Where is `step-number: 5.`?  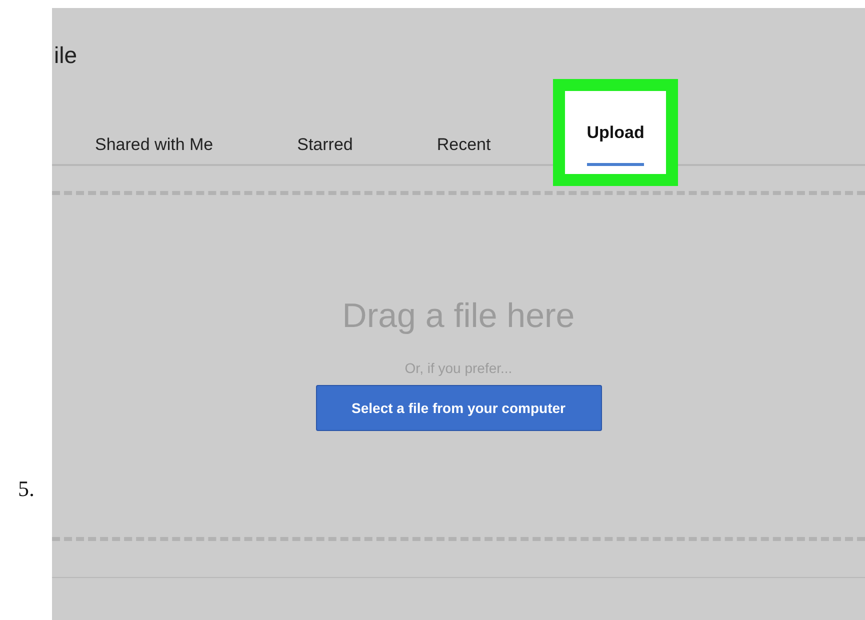 step-number: 5. is located at coordinates (26, 489).